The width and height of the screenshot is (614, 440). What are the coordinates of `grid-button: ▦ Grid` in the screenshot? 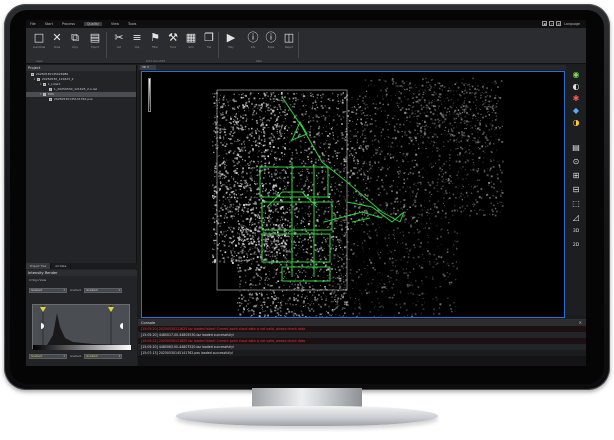 It's located at (191, 44).